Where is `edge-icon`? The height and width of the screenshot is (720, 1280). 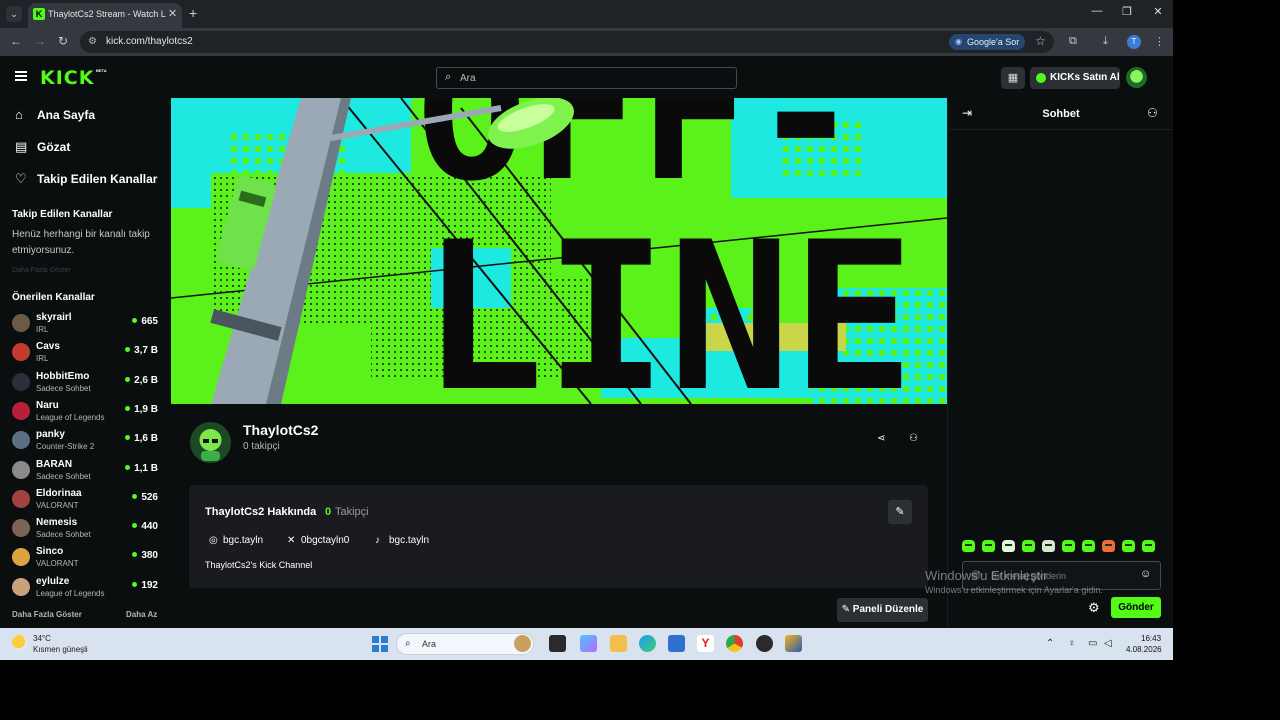 edge-icon is located at coordinates (647, 643).